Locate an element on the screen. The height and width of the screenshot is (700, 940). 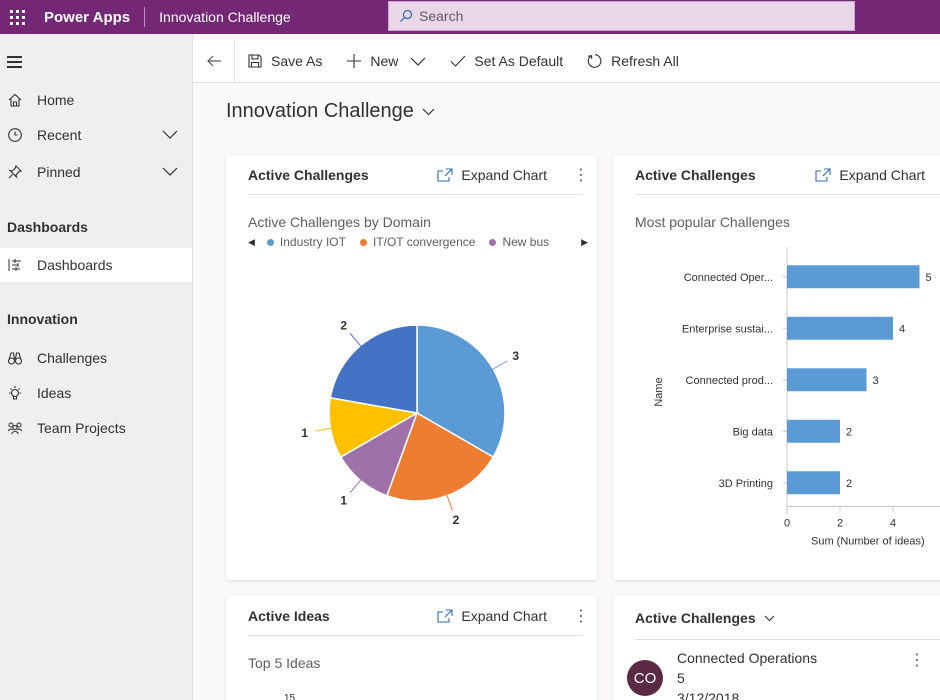
expand-label: Expand Chart is located at coordinates (504, 615).